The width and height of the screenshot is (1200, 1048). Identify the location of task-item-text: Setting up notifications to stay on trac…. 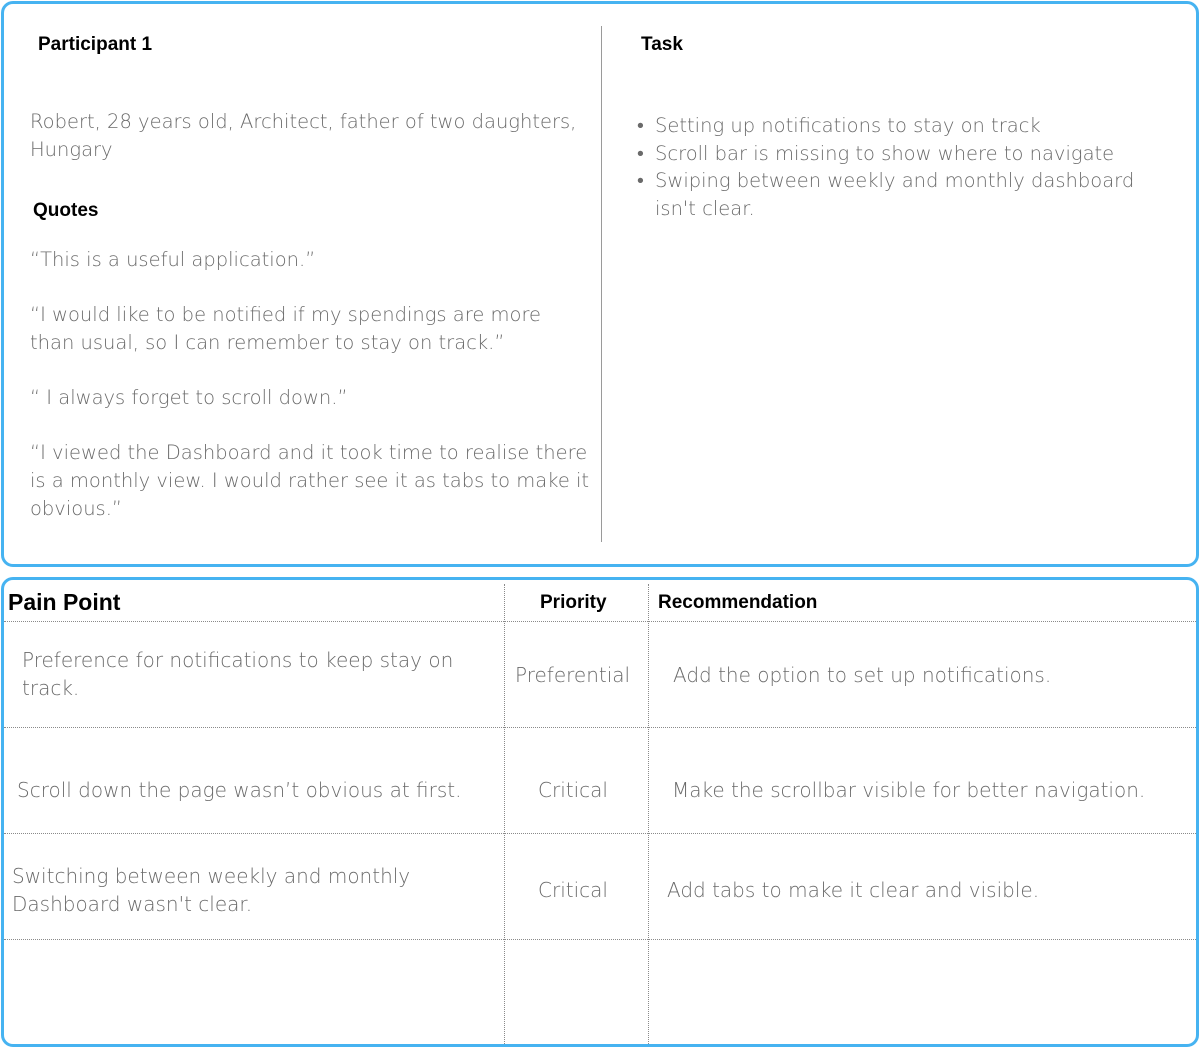
(848, 125).